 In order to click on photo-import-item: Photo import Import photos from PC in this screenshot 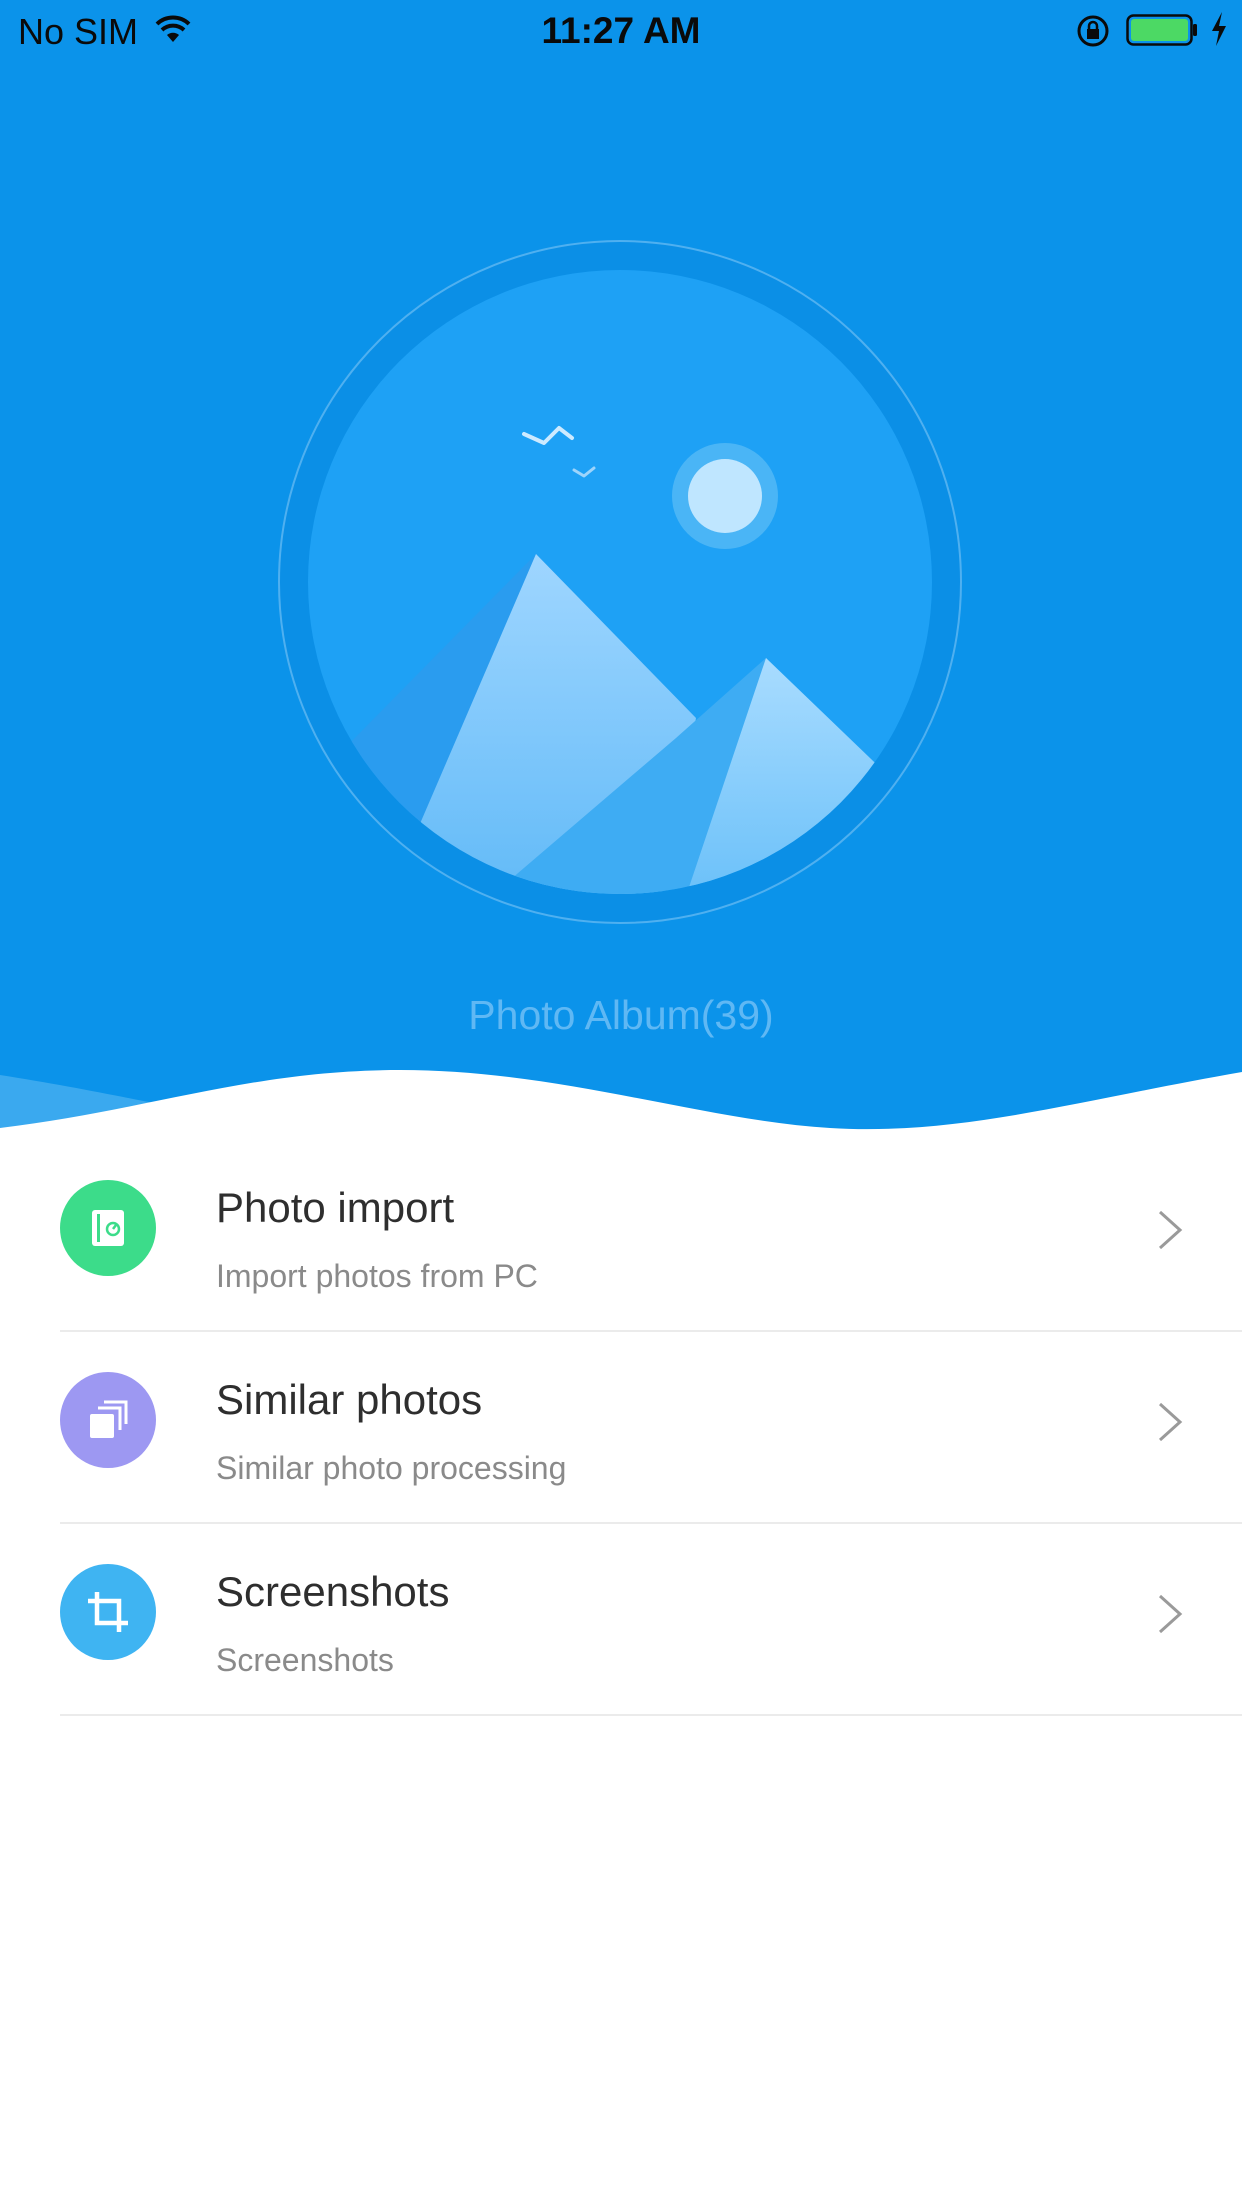, I will do `click(621, 1236)`.